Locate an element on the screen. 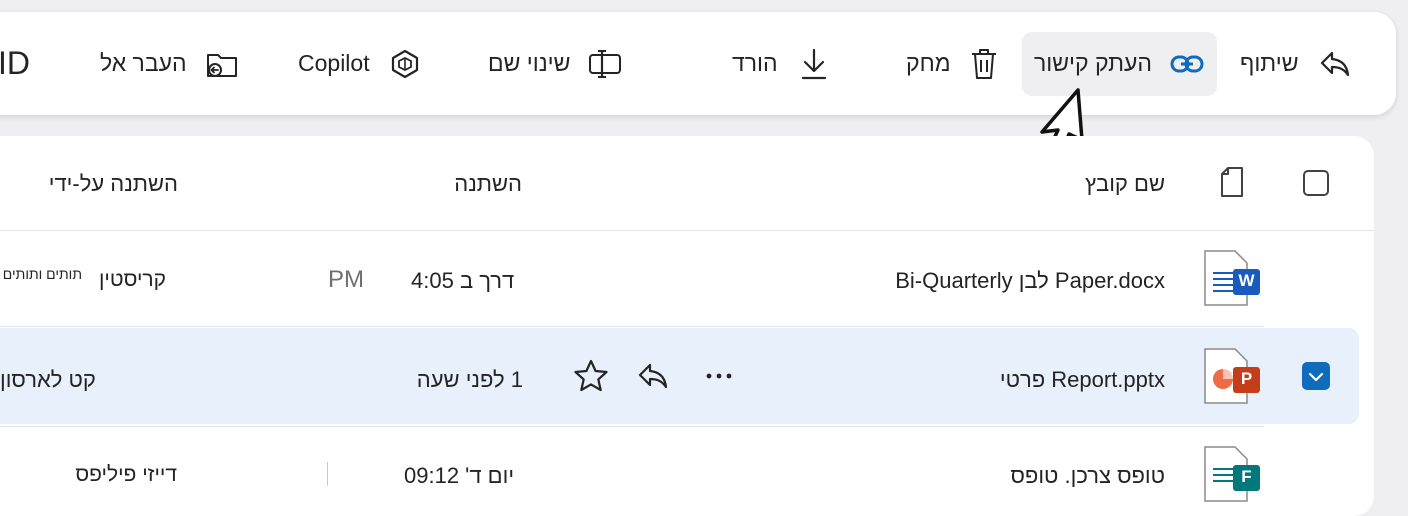  modified-by-detail: תותים ותותים is located at coordinates (42, 274).